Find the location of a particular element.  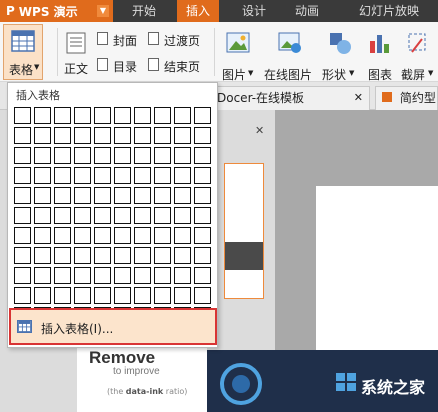

table-button: 表格 ▼ is located at coordinates (23, 52).